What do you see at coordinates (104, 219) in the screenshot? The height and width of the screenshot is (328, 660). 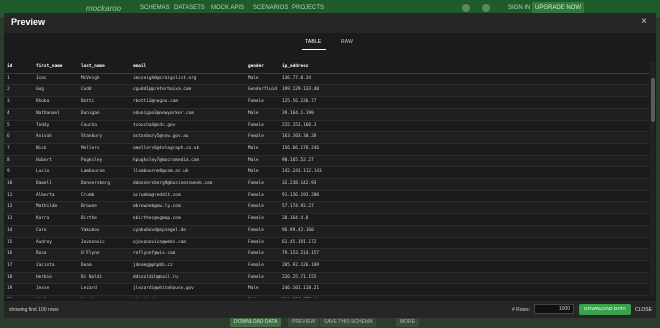 I see `cell-last-name: Birthe` at bounding box center [104, 219].